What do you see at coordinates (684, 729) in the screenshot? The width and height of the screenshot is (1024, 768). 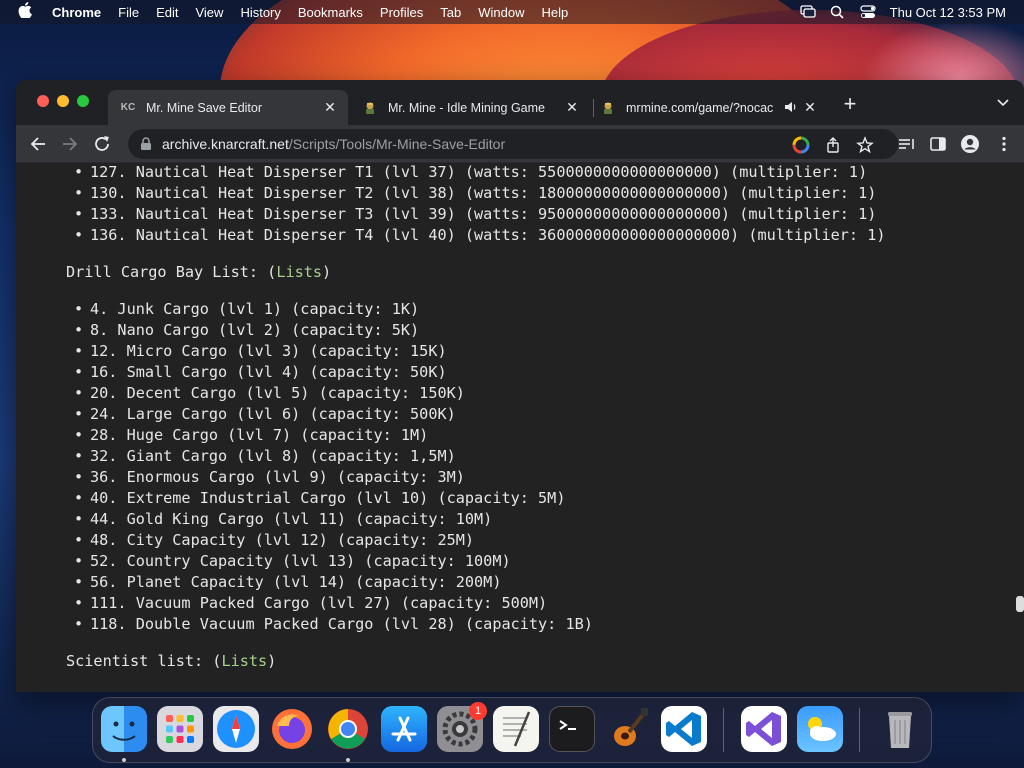 I see `vscode-icon` at bounding box center [684, 729].